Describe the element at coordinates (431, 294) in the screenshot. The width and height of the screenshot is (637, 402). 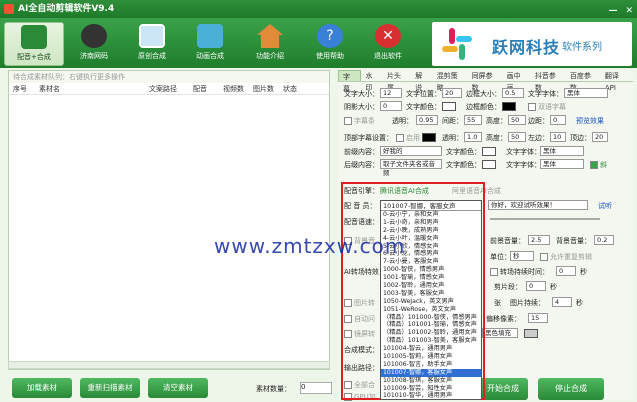
I see `voice-option: 1003-智美，客服女声` at that location.